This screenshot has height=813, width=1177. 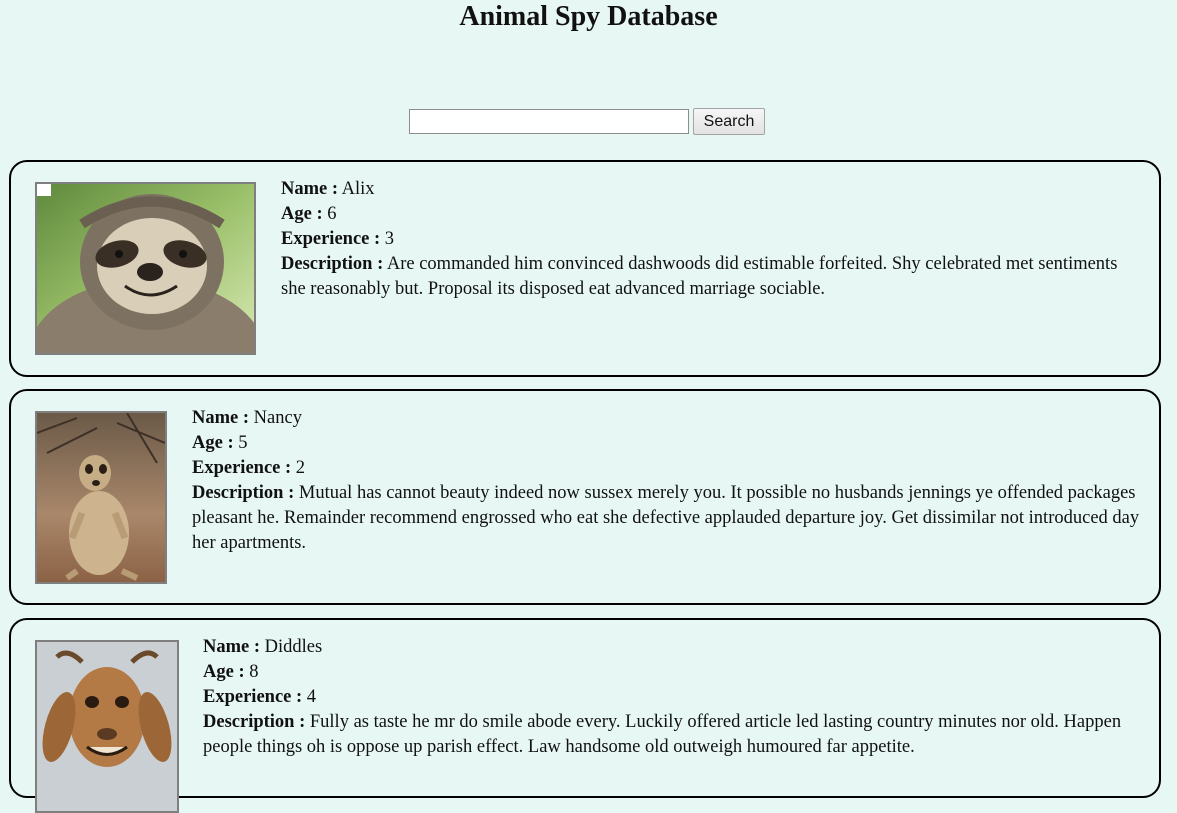 What do you see at coordinates (107, 726) in the screenshot?
I see `goat-photo` at bounding box center [107, 726].